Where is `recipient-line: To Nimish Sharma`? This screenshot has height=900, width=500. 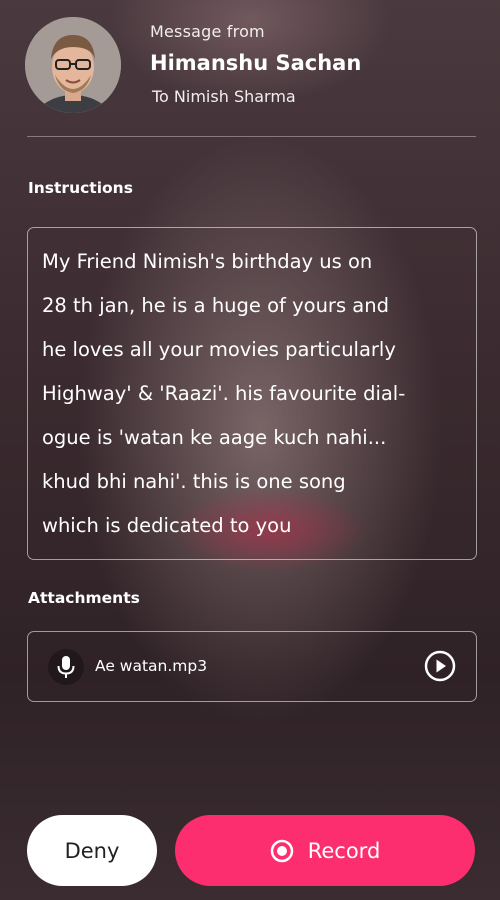
recipient-line: To Nimish Sharma is located at coordinates (224, 96).